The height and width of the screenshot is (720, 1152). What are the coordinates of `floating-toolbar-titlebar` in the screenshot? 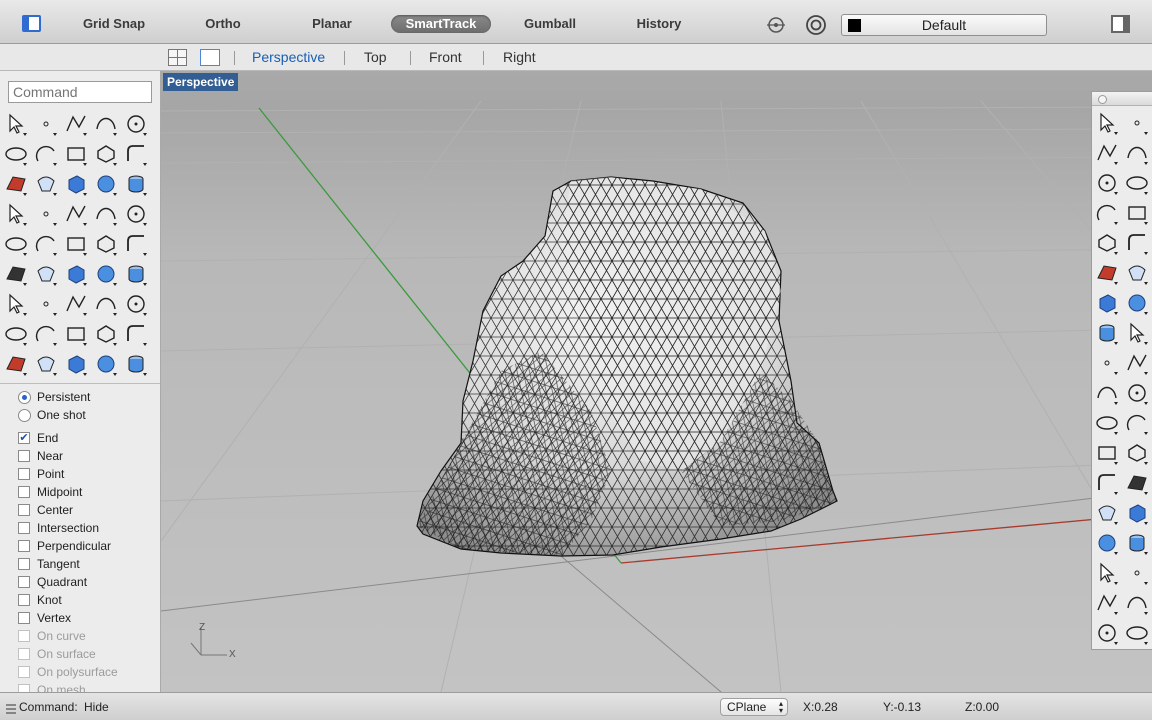 It's located at (1122, 99).